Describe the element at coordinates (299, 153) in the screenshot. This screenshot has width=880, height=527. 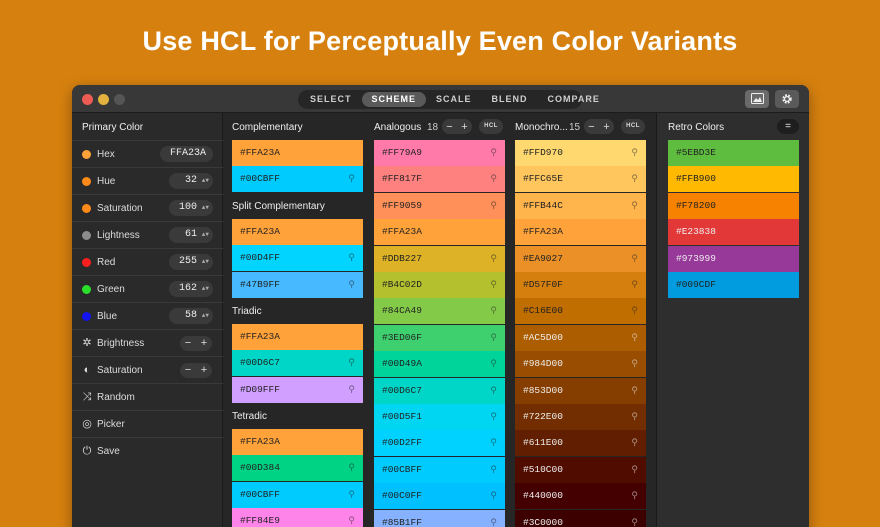
I see `scheme-swatch-complementary: #FFA23A` at that location.